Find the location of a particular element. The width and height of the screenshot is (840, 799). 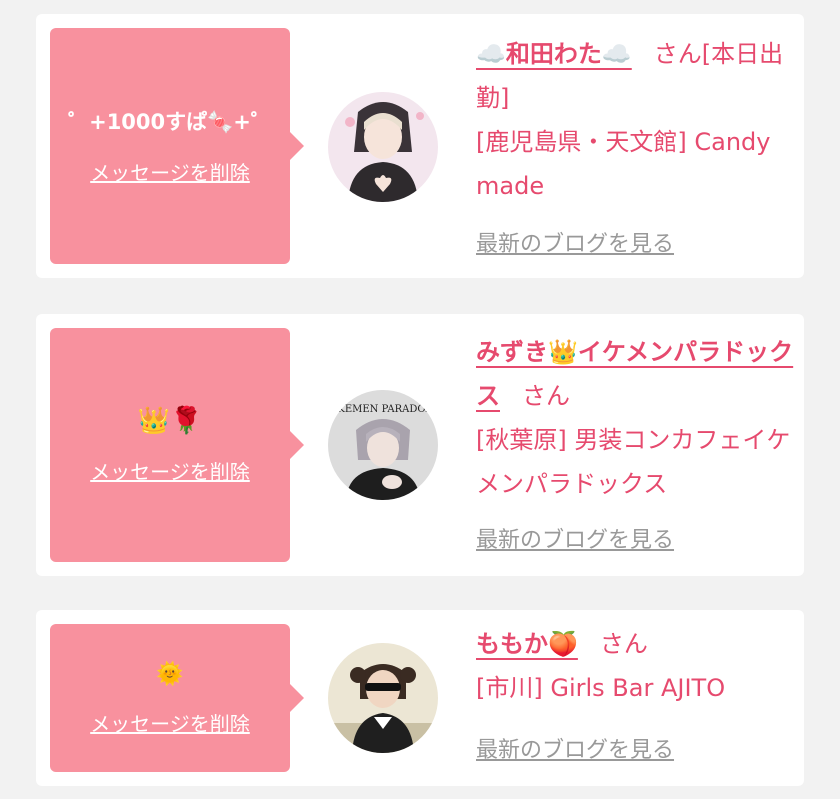

cast-name-link: ももか🍑 is located at coordinates (527, 644).